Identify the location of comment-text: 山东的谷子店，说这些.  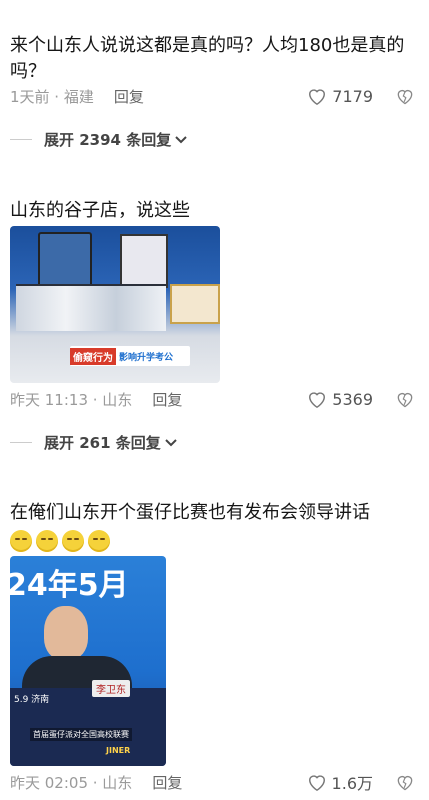
(100, 210).